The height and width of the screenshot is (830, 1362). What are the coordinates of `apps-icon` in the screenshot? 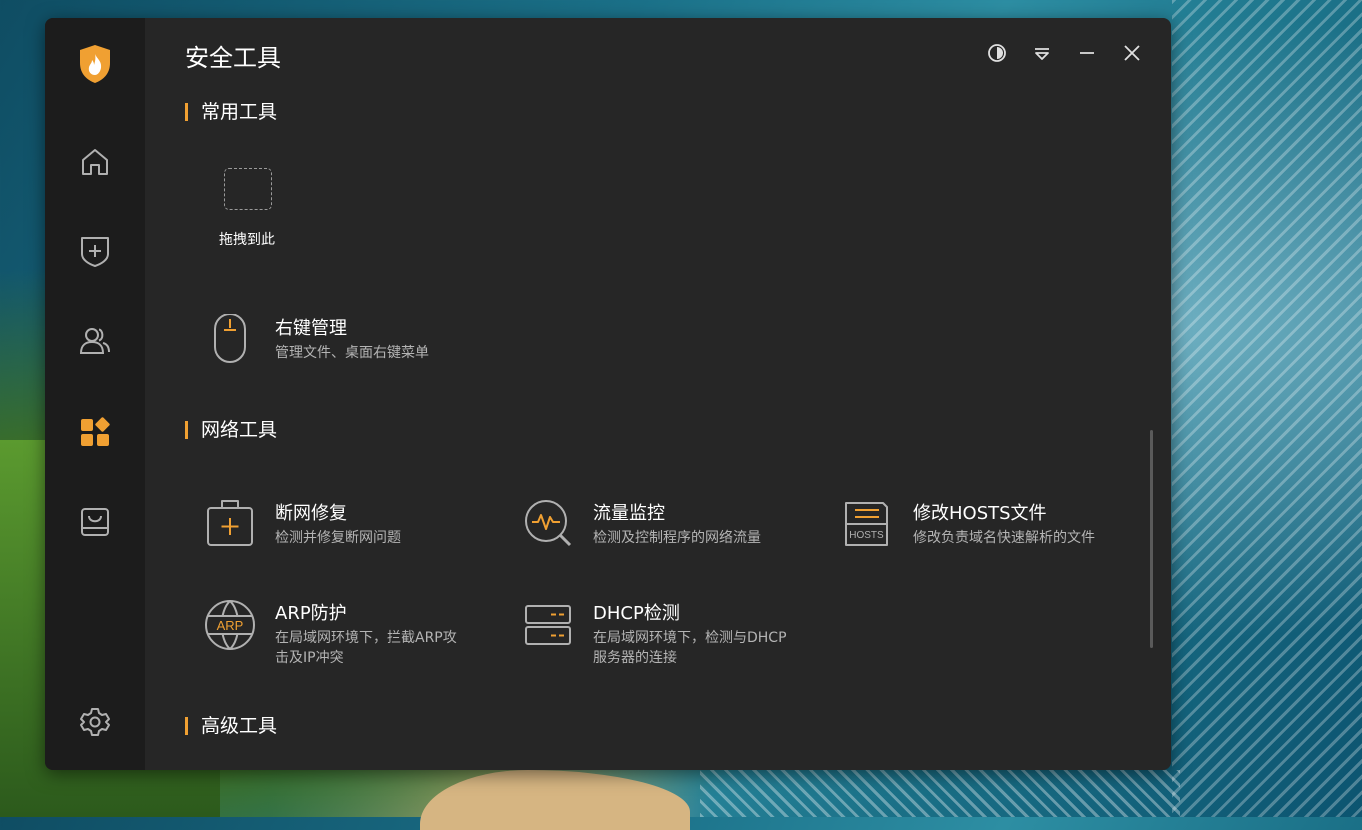 It's located at (95, 434).